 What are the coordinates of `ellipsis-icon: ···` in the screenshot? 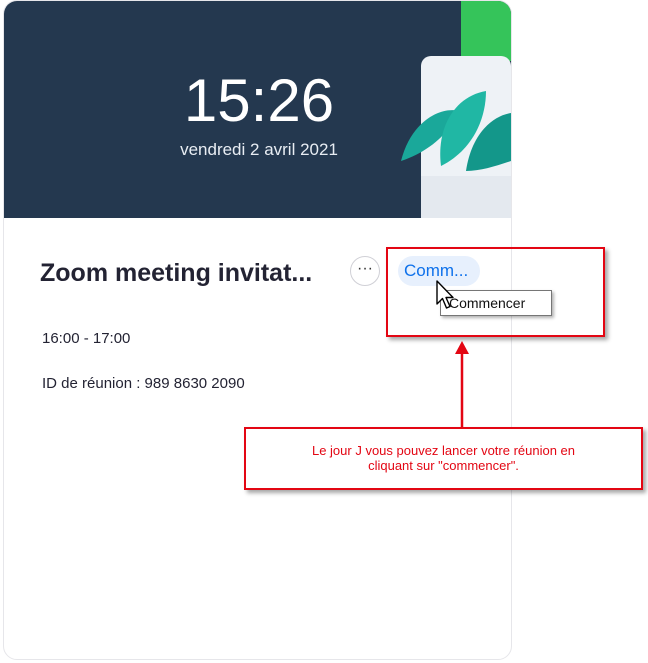 It's located at (365, 268).